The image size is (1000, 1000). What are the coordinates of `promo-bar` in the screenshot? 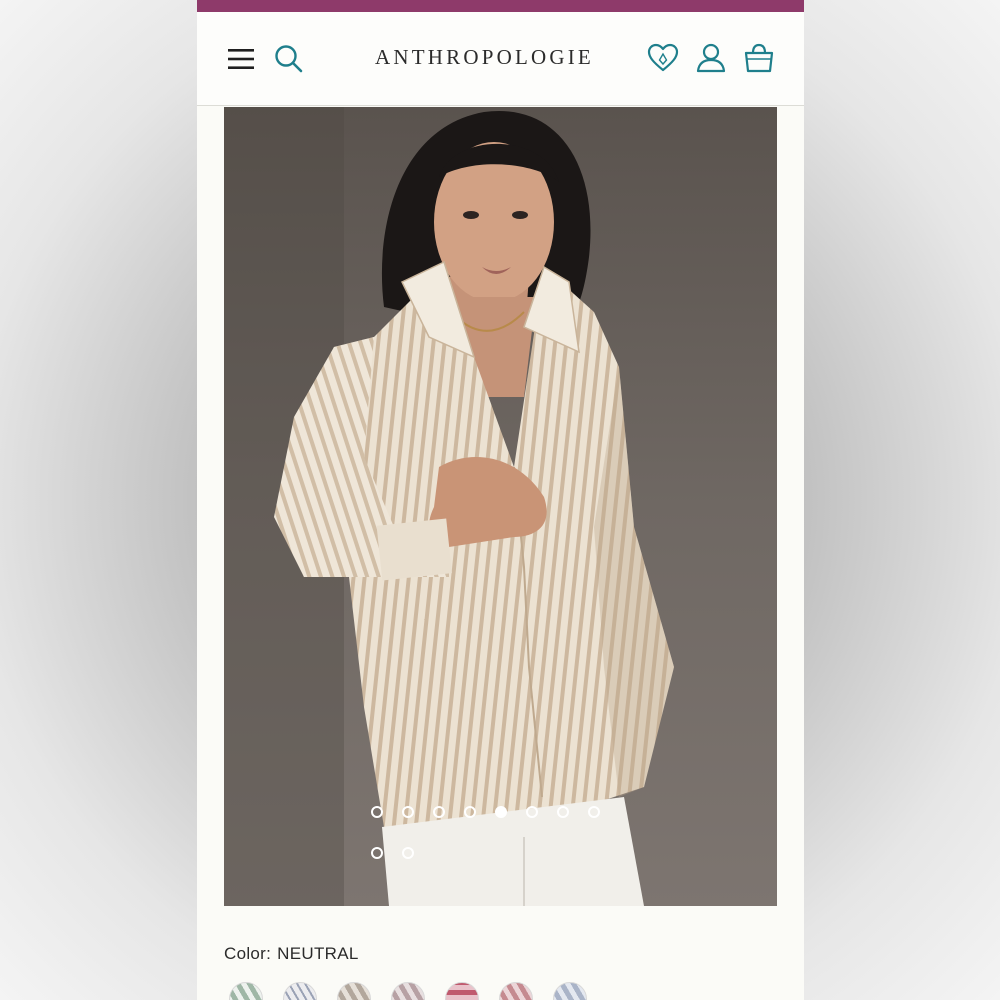 It's located at (500, 6).